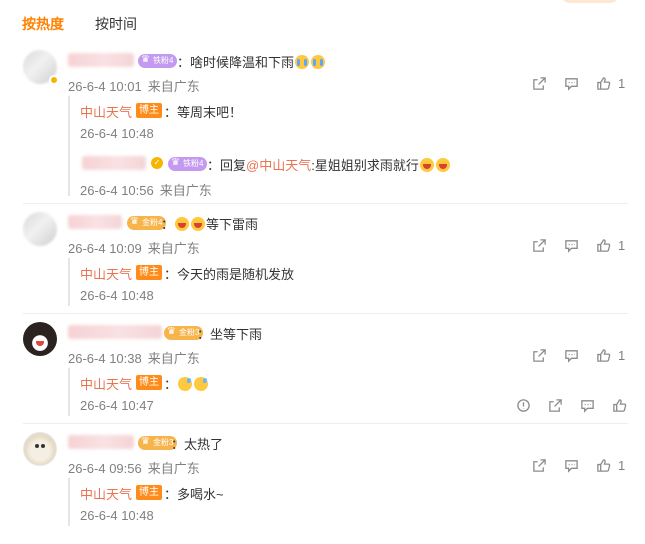 The width and height of the screenshot is (645, 544). What do you see at coordinates (365, 165) in the screenshot?
I see `reply-text-body: :星姐姐别求雨就行` at bounding box center [365, 165].